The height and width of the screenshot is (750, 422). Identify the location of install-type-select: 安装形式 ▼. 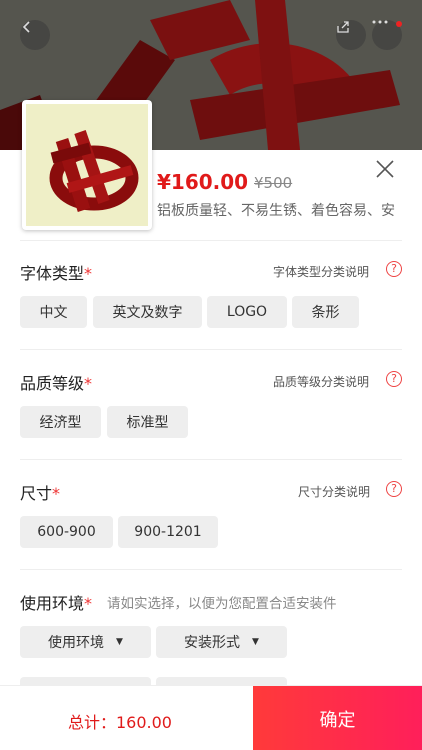
(221, 642).